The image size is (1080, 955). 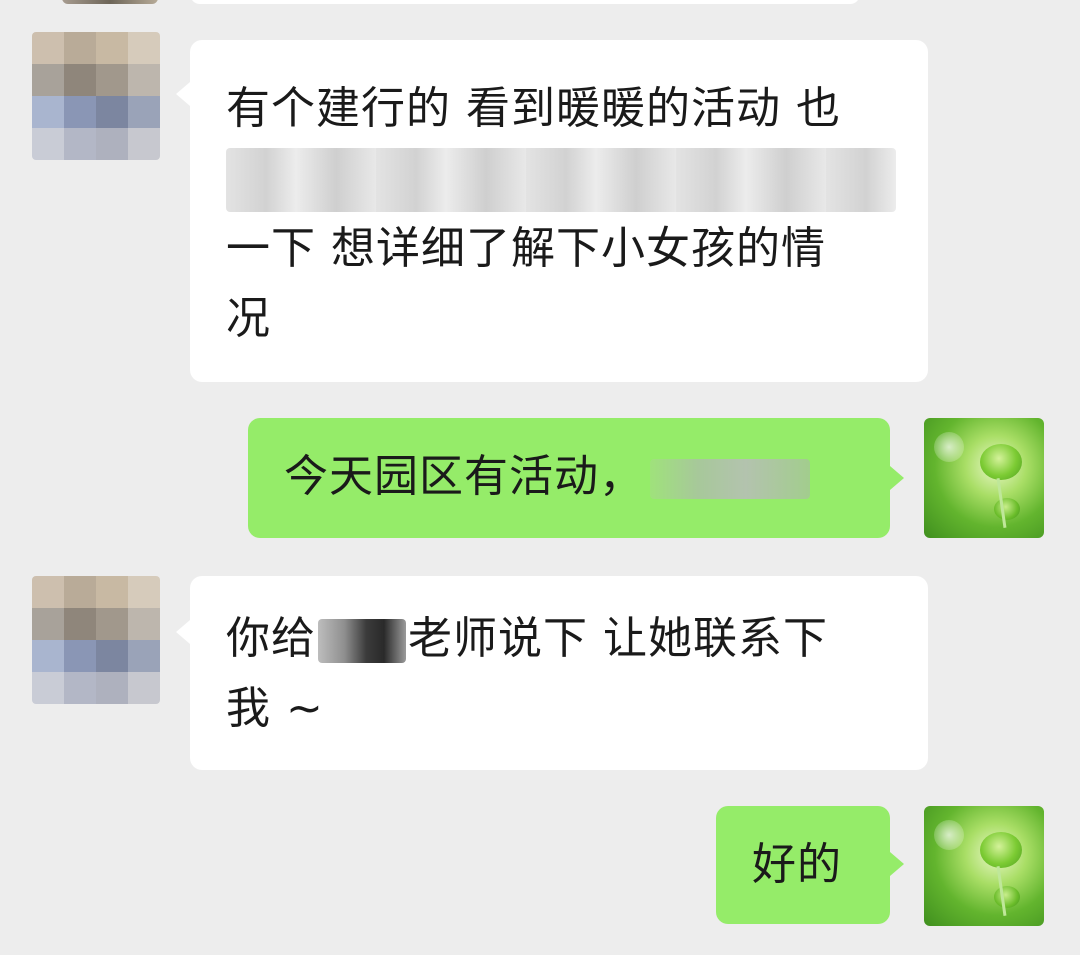 What do you see at coordinates (248, 318) in the screenshot?
I see `message-text-line: 况` at bounding box center [248, 318].